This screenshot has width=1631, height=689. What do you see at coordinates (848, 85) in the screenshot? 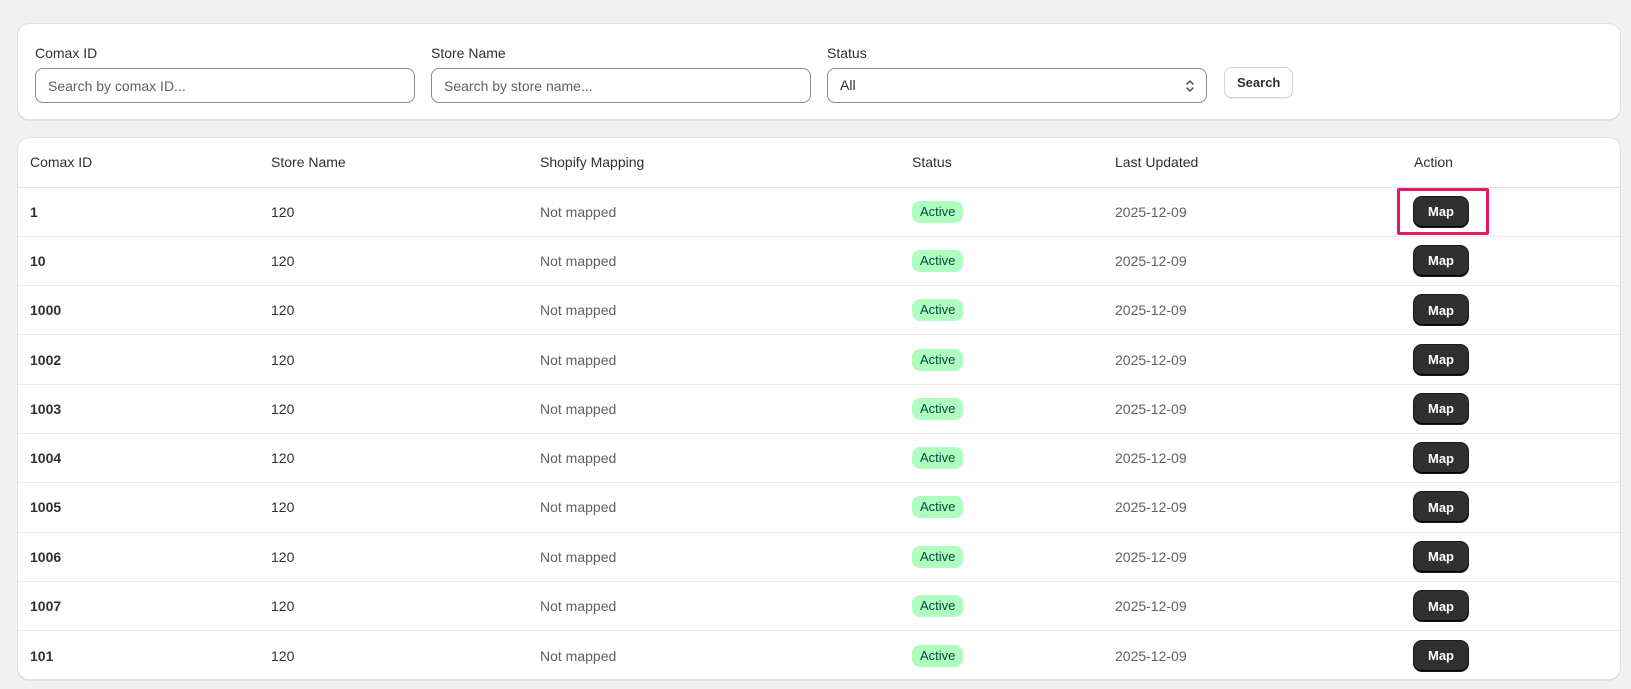
I see `status-select-value: All` at bounding box center [848, 85].